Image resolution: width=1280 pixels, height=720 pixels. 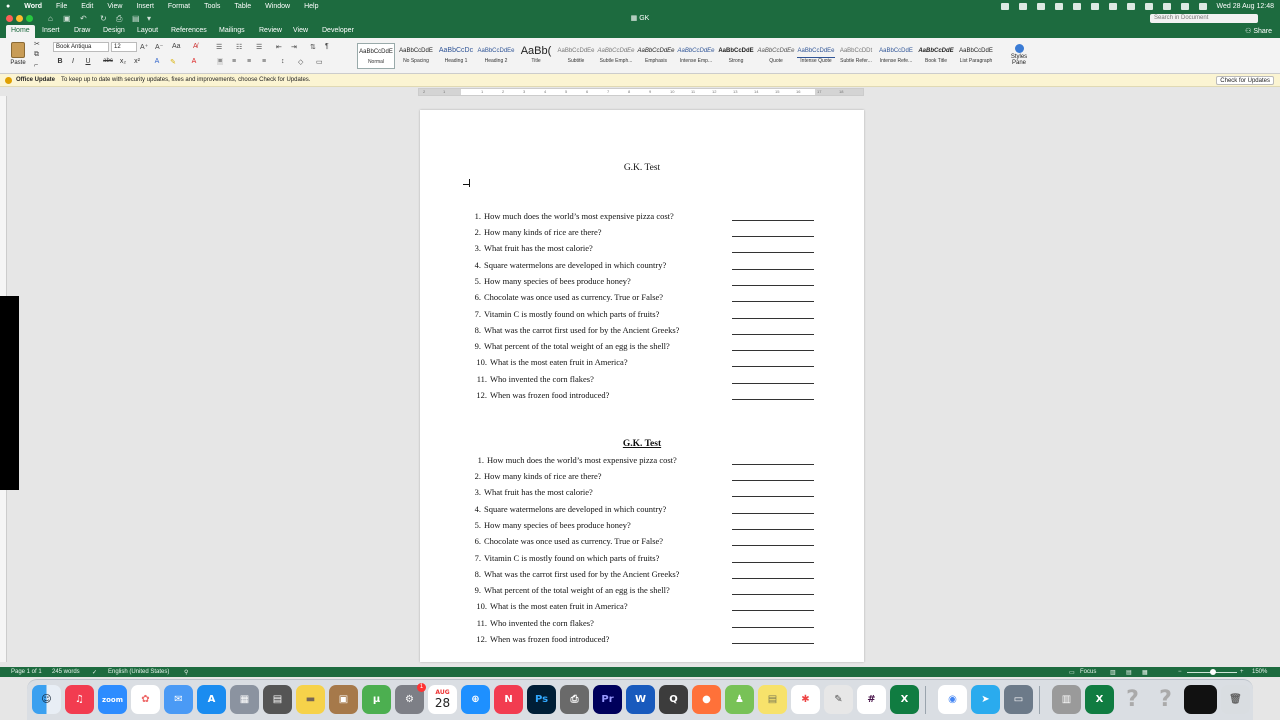 What do you see at coordinates (576, 56) in the screenshot?
I see `style-subtitle: AaBbCcDdEe Subtitle` at bounding box center [576, 56].